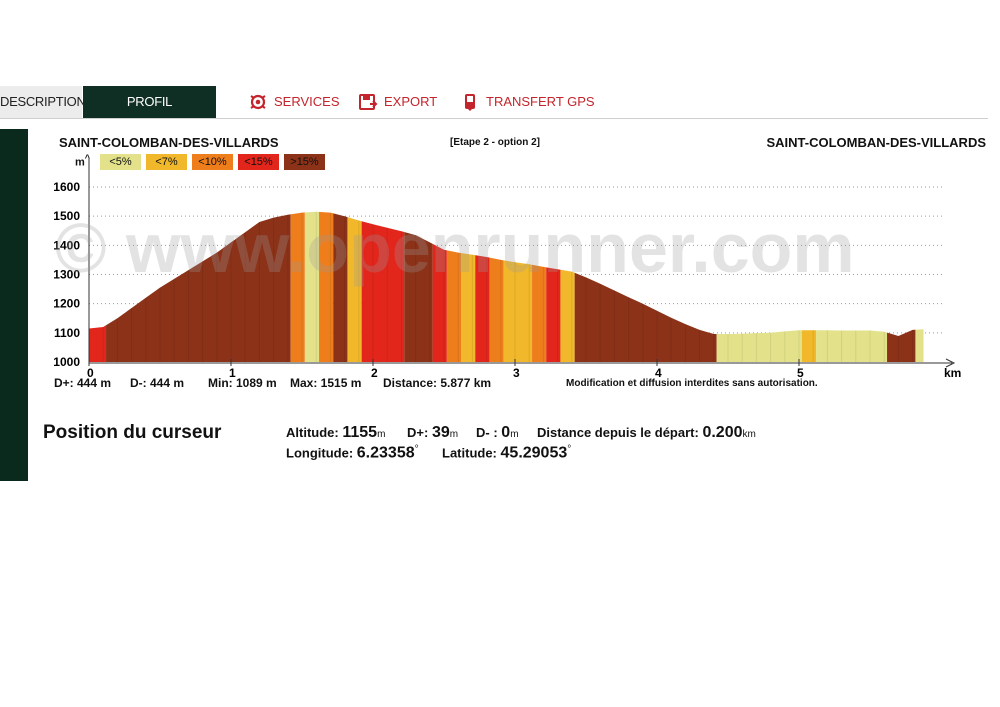 Image resolution: width=1000 pixels, height=707 pixels. What do you see at coordinates (569, 449) in the screenshot?
I see `latitude-unit: °` at bounding box center [569, 449].